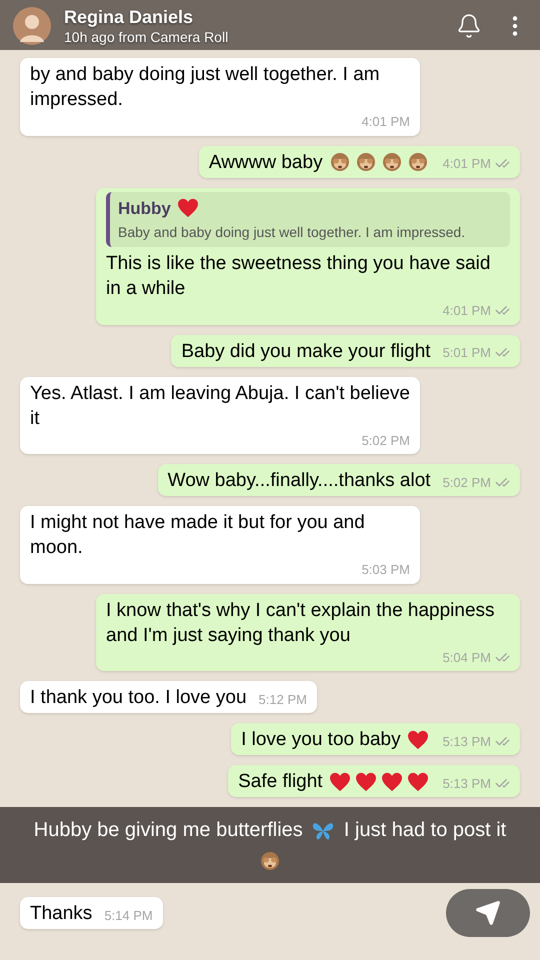 The height and width of the screenshot is (960, 540). Describe the element at coordinates (299, 480) in the screenshot. I see `message-text: Wow baby...finally....thanks alot` at that location.